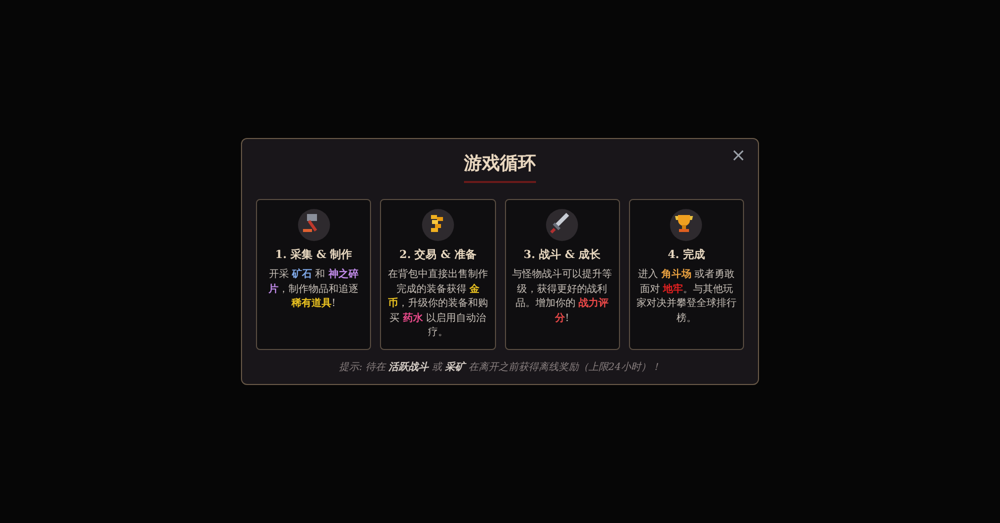  What do you see at coordinates (500, 167) in the screenshot?
I see `dialog-title: 游戏循环` at bounding box center [500, 167].